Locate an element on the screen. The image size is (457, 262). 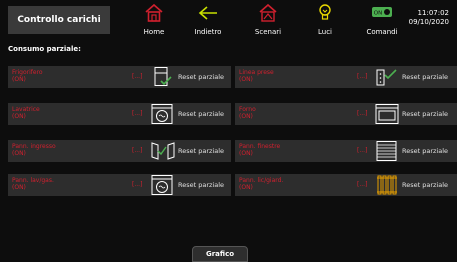
time-text: 11:07:02 is located at coordinates (433, 13).